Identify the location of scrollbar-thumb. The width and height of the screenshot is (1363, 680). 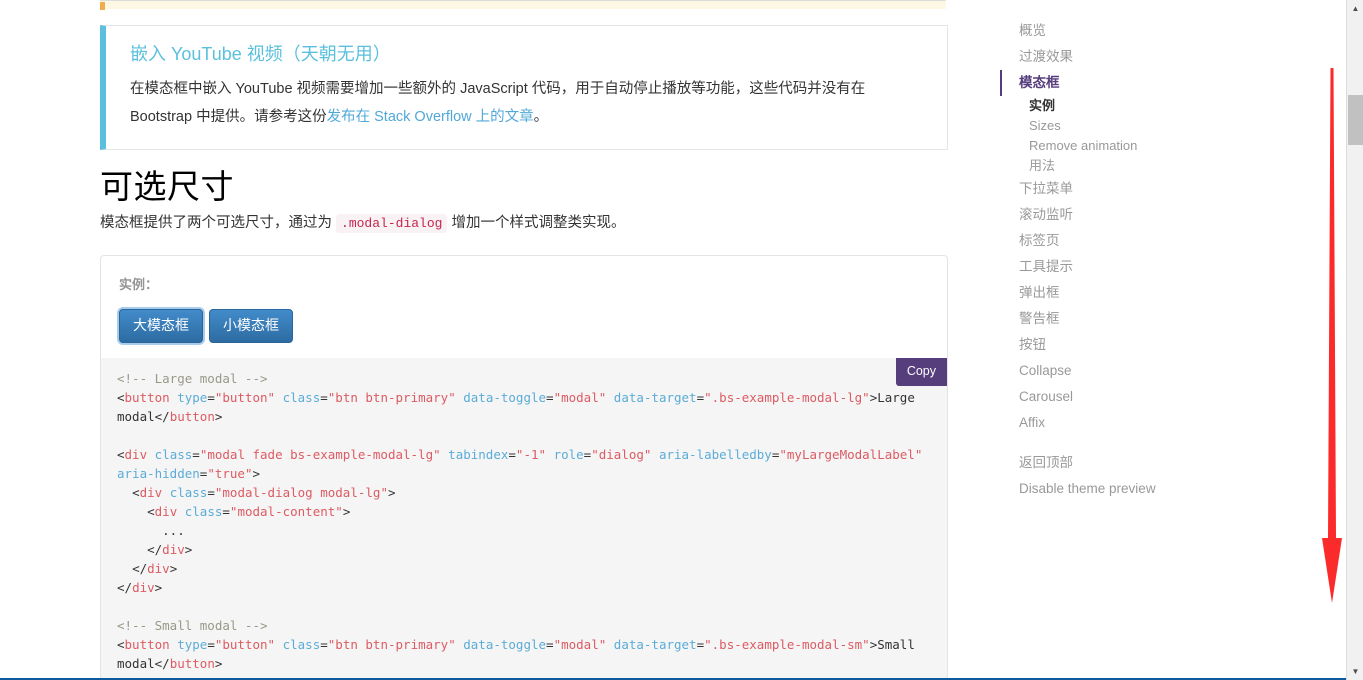
(1355, 120).